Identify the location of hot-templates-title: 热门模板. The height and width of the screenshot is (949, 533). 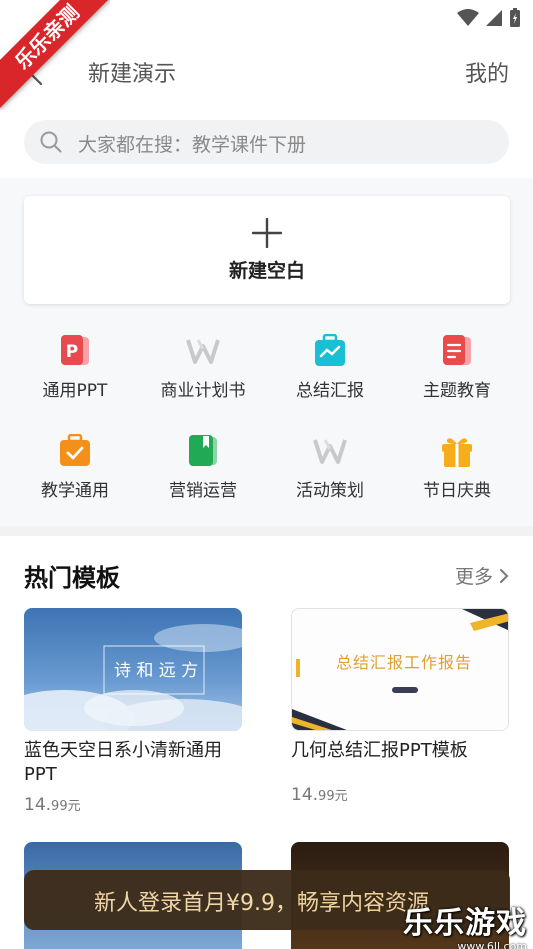
(72, 578).